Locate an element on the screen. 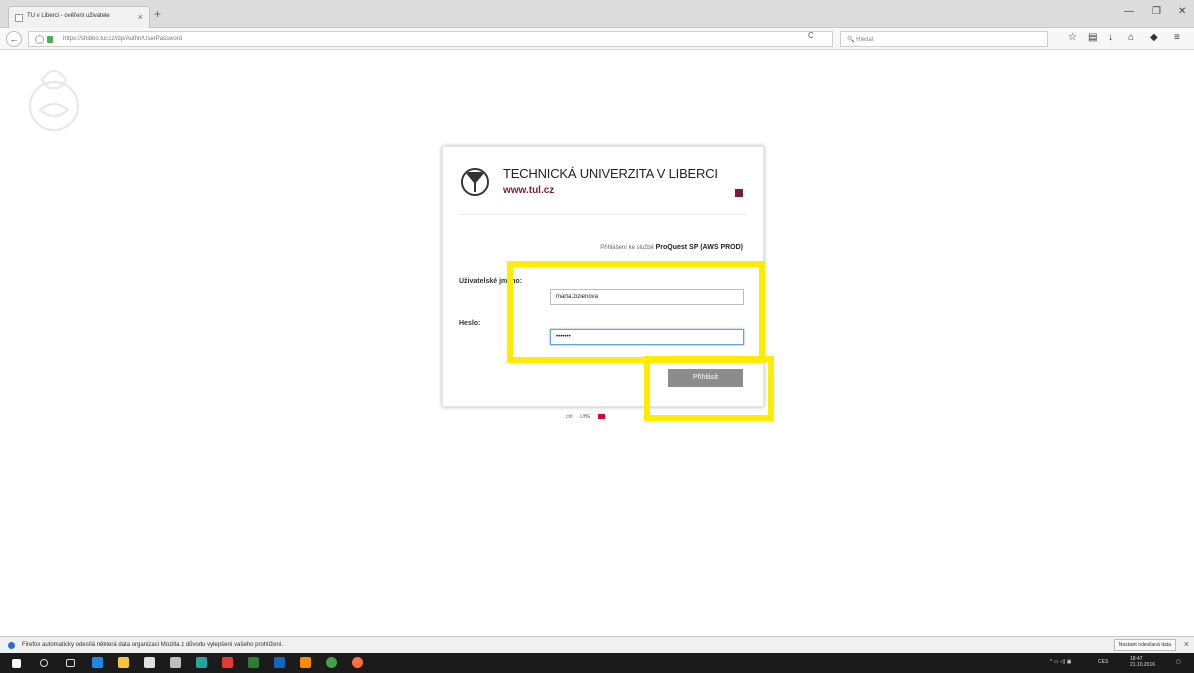 The height and width of the screenshot is (673, 1194). highlight-login-box is located at coordinates (709, 388).